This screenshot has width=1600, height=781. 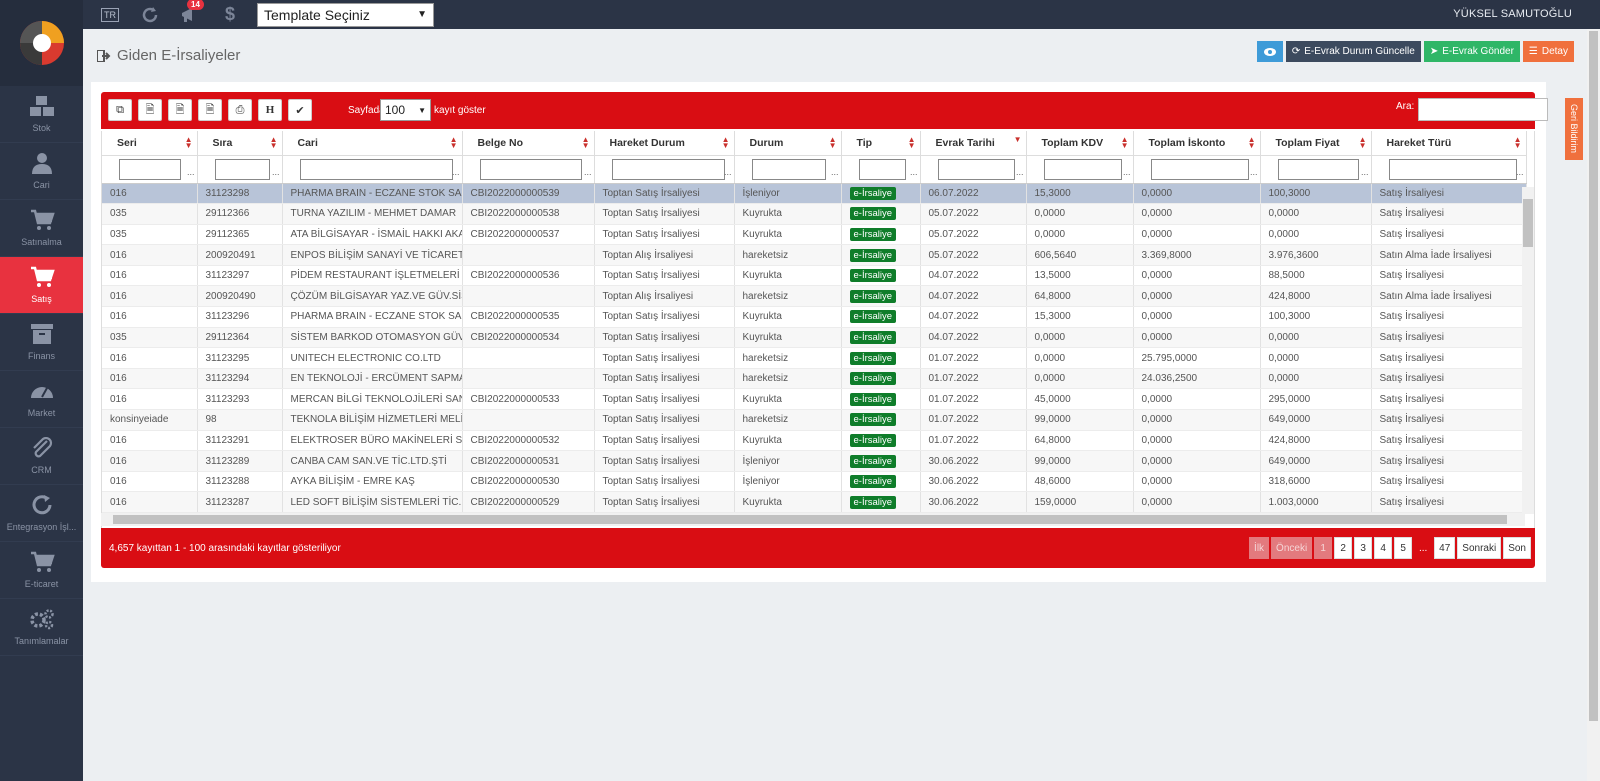 I want to click on column-header: Cari ▲ ▼, so click(x=372, y=143).